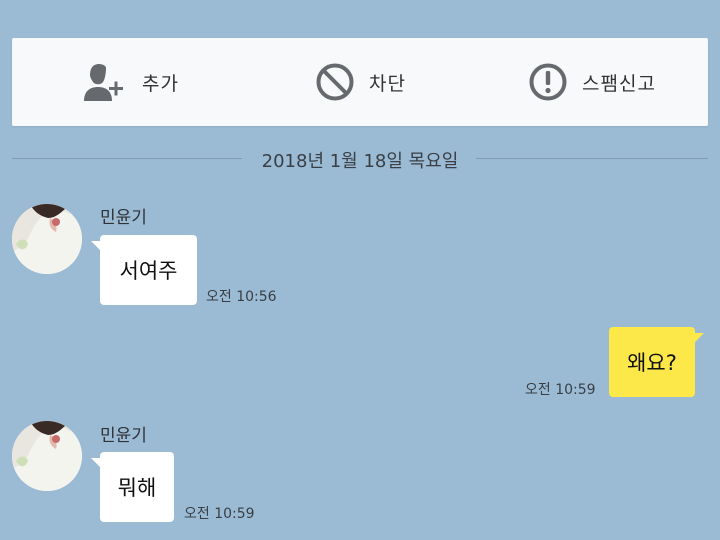 Image resolution: width=720 pixels, height=540 pixels. Describe the element at coordinates (241, 297) in the screenshot. I see `message-time: 오전 10:56` at that location.